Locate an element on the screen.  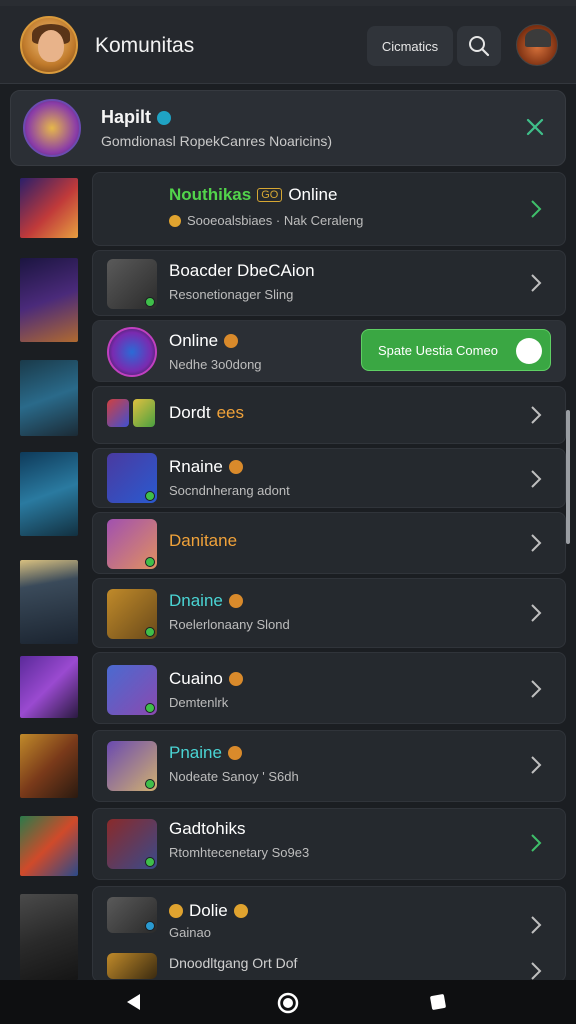
search-button is located at coordinates (479, 46).